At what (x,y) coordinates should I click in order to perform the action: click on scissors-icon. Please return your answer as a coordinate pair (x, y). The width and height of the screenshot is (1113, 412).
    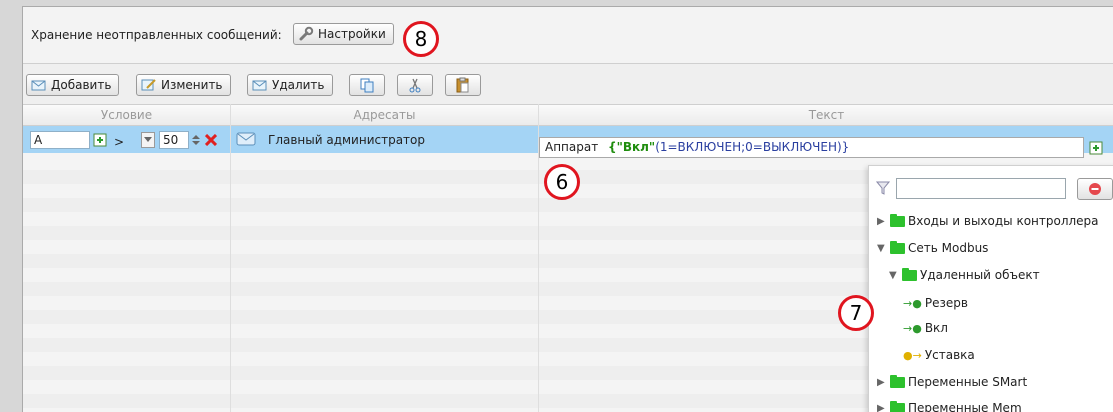
    Looking at the image, I should click on (415, 85).